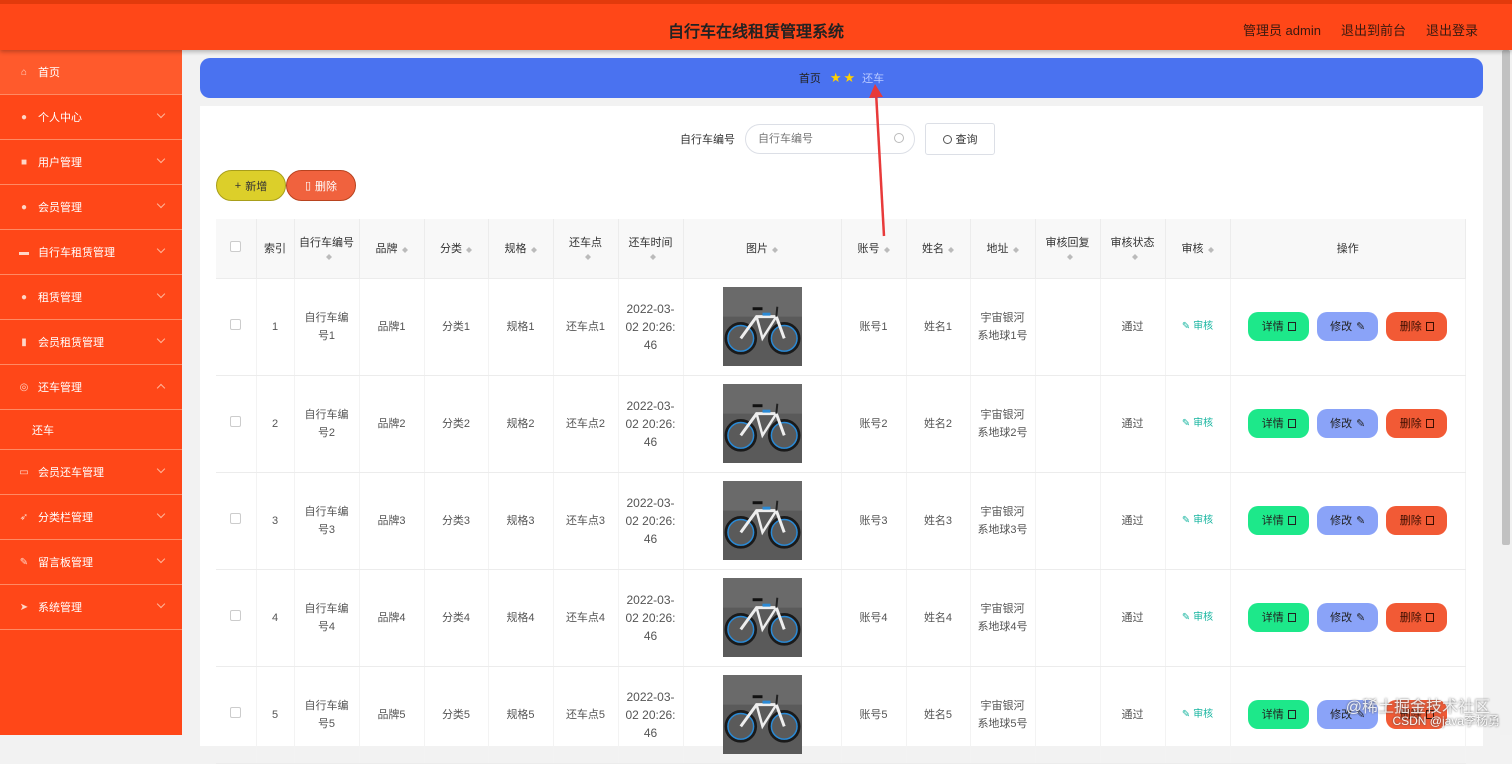 Image resolution: width=1512 pixels, height=764 pixels. Describe the element at coordinates (1281, 30) in the screenshot. I see `admin-user-label: 管理员 admin` at that location.